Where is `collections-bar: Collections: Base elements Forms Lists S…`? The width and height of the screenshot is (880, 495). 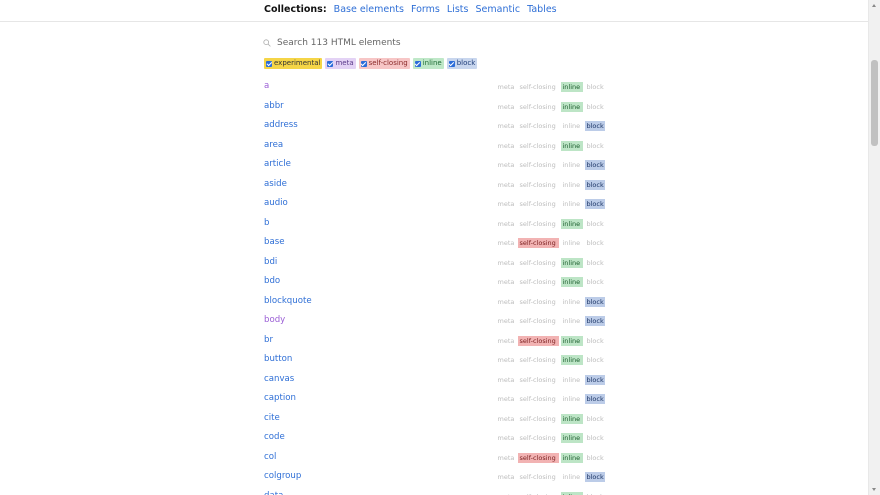
collections-bar: Collections: Base elements Forms Lists S… is located at coordinates (434, 11).